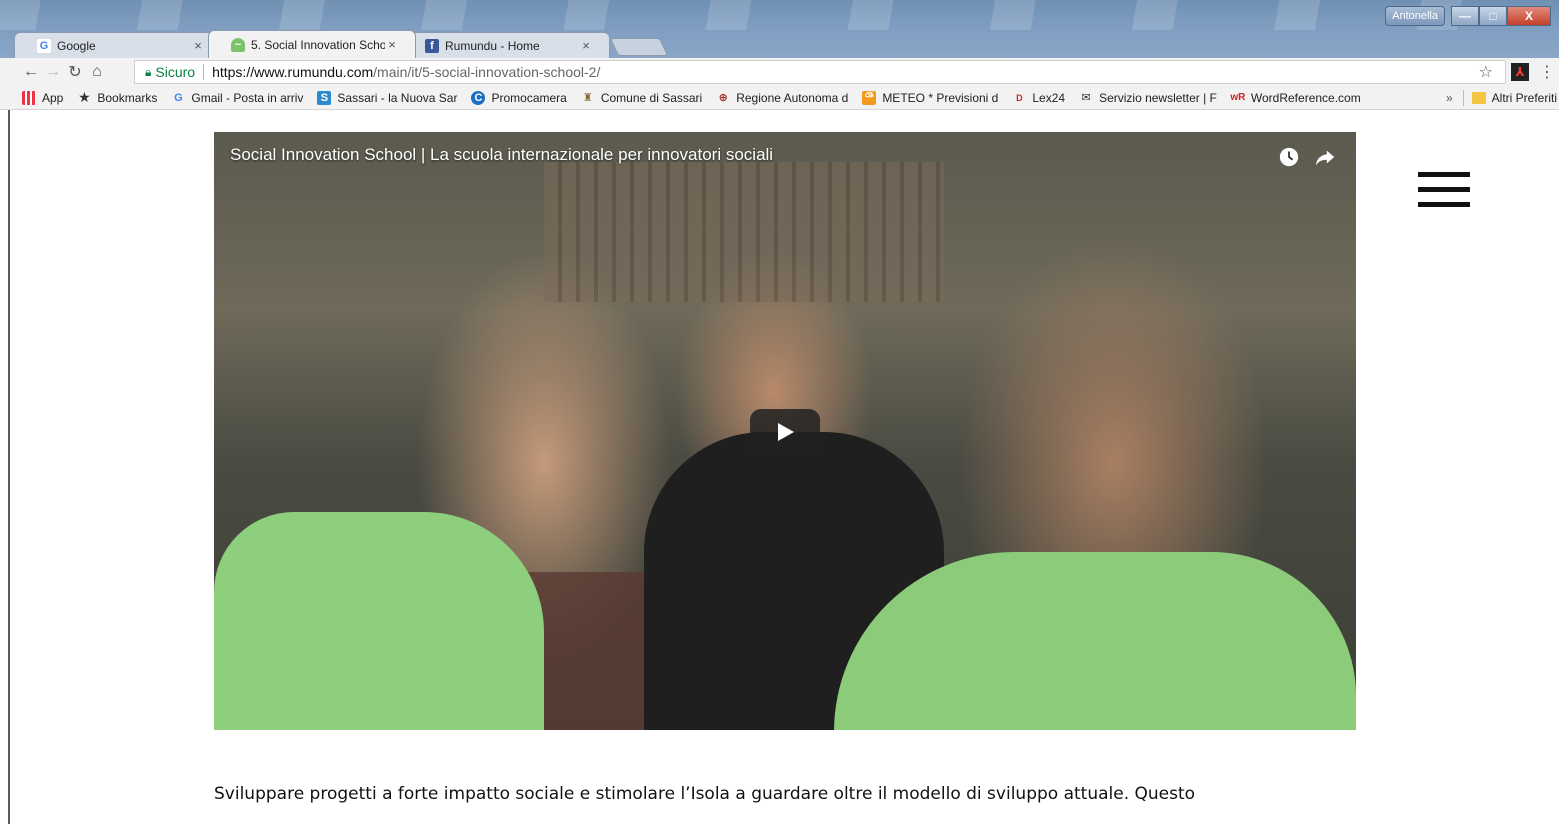  I want to click on bookmark-nuova-sardegna: S Sassari - la Nuova Sar, so click(387, 97).